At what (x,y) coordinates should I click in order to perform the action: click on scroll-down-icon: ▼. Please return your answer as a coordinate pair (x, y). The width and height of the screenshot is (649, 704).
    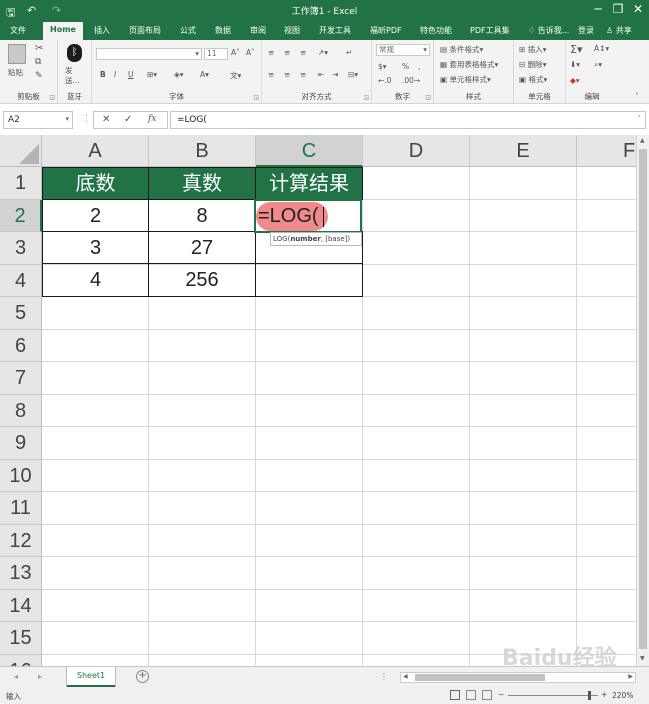
    Looking at the image, I should click on (642, 658).